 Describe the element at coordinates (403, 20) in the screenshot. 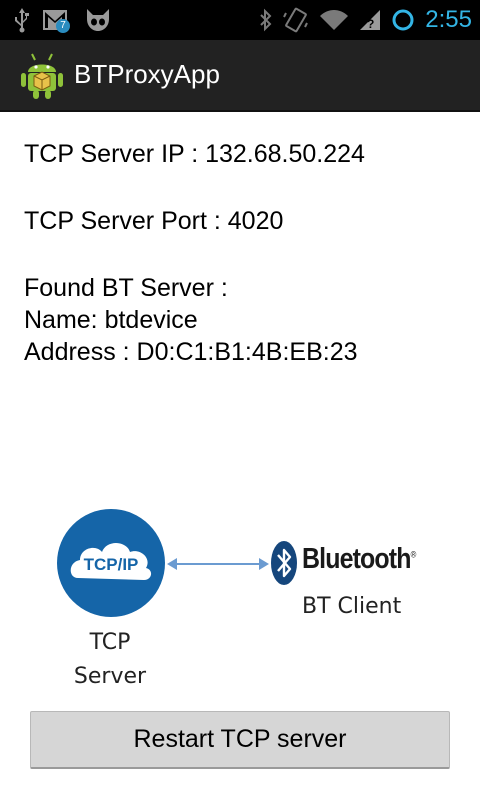

I see `battery-icon` at that location.